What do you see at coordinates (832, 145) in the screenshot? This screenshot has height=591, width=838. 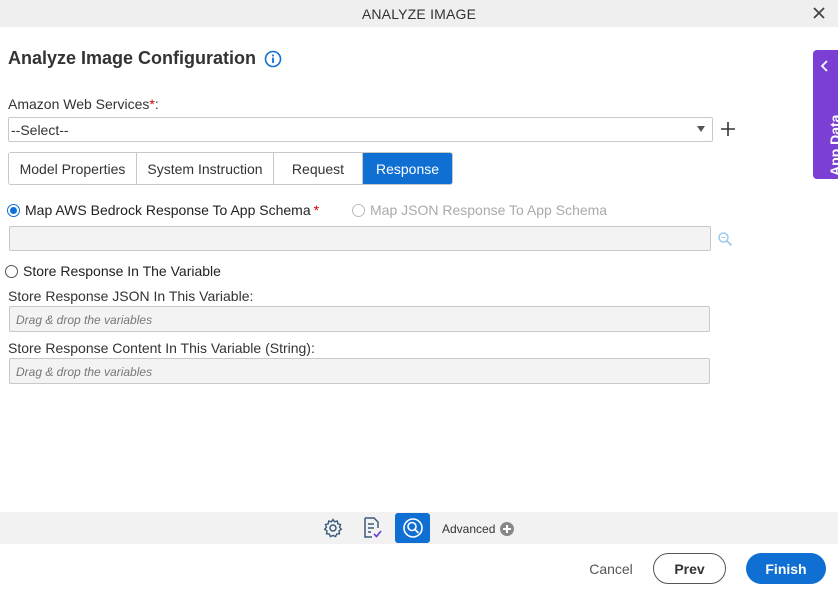 I see `app-data-label: App Data` at bounding box center [832, 145].